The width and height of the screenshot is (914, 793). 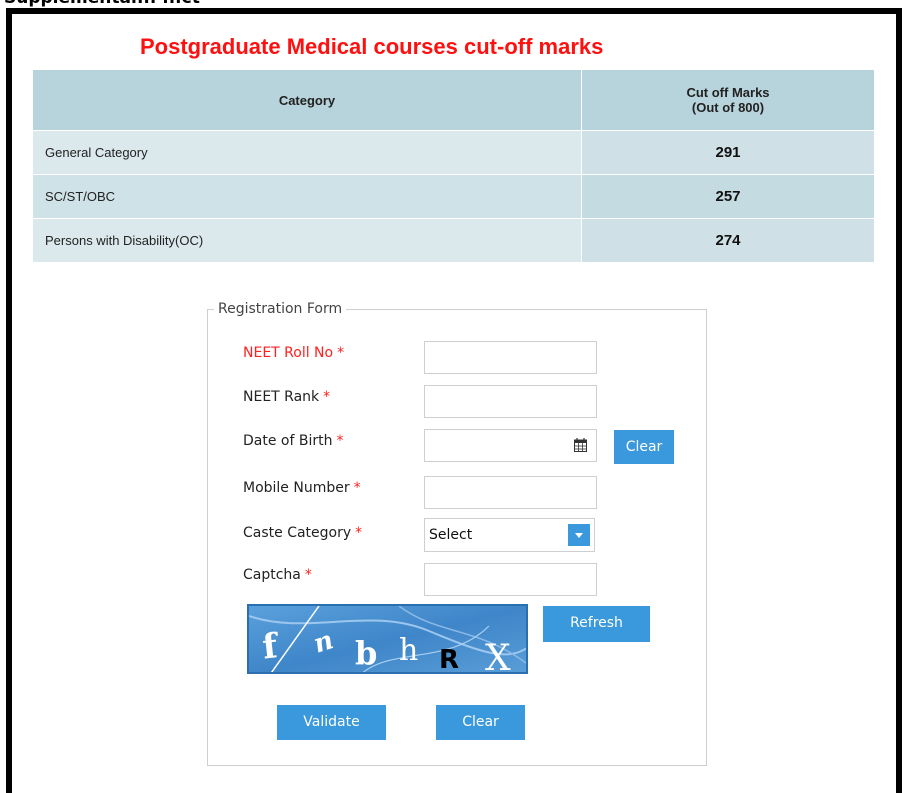 I want to click on captcha-graphic: f n b h R X, so click(x=387, y=640).